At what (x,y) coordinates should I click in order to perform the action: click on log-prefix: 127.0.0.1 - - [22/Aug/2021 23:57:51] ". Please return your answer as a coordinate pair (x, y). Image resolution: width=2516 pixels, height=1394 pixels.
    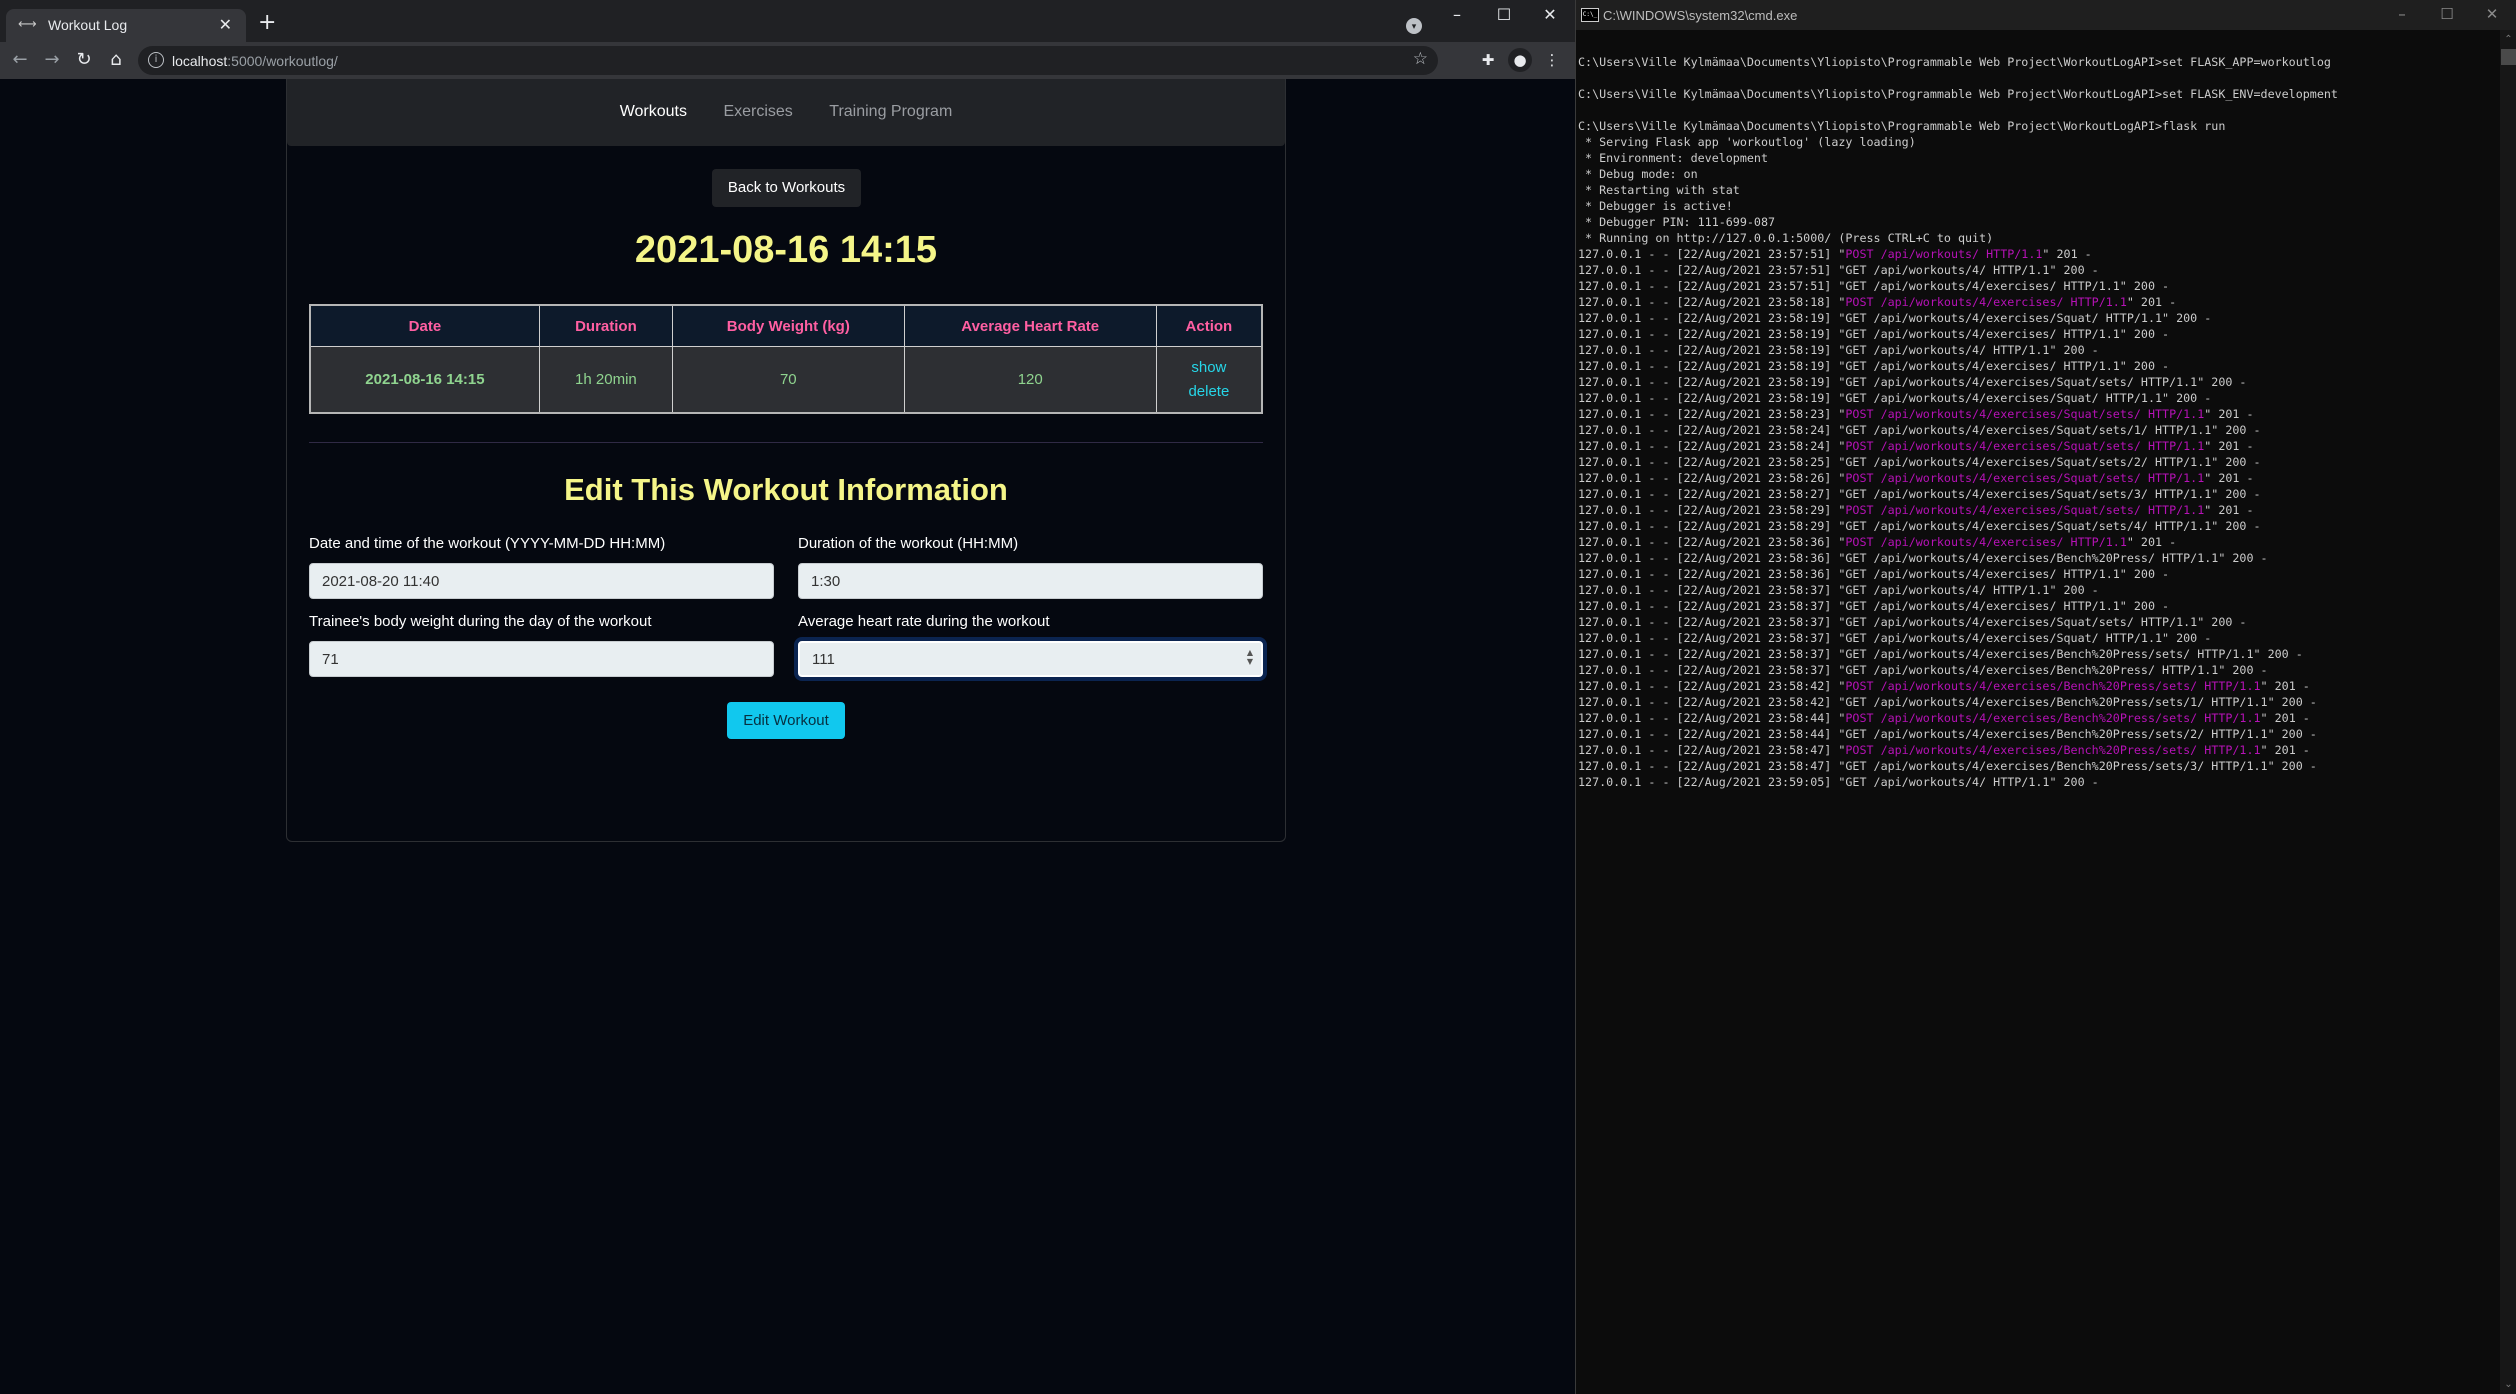
    Looking at the image, I should click on (1712, 254).